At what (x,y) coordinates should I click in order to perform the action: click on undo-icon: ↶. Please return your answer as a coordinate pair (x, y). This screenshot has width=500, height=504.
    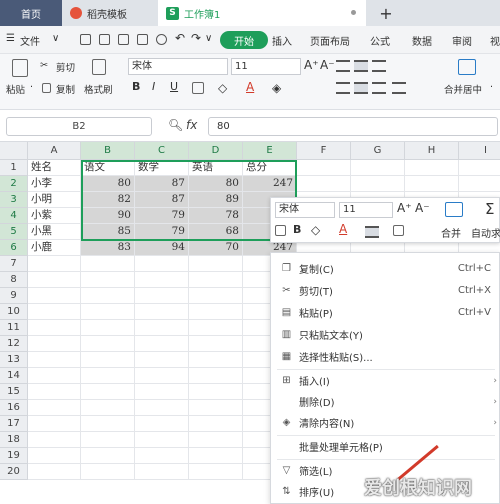
    Looking at the image, I should click on (180, 38).